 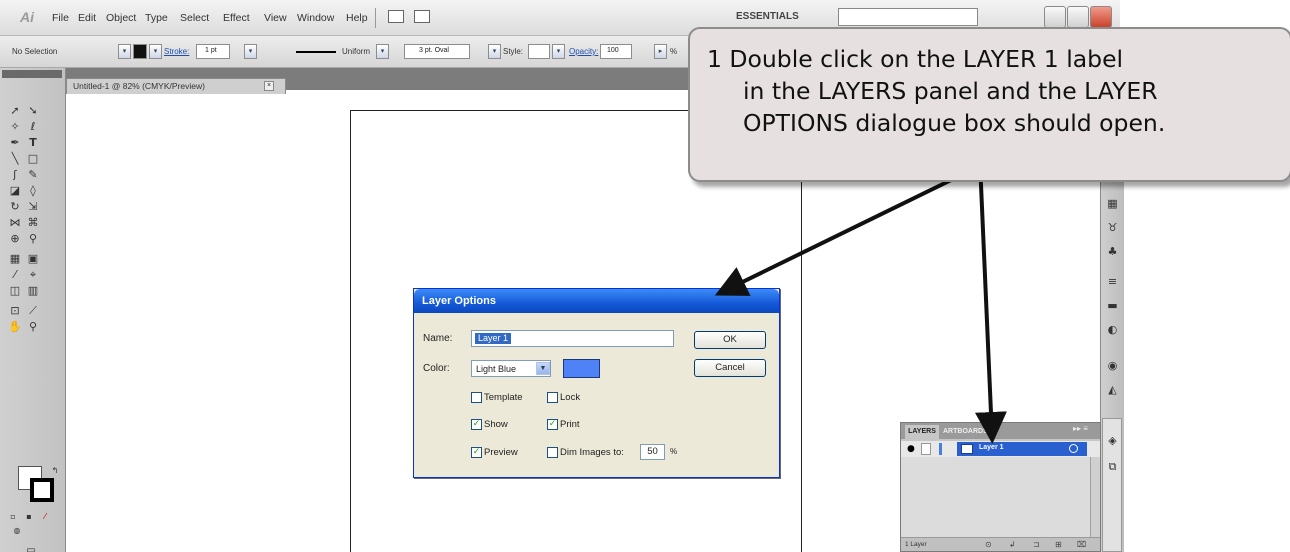 What do you see at coordinates (33, 207) in the screenshot?
I see `scale-tool-icon: ⇲` at bounding box center [33, 207].